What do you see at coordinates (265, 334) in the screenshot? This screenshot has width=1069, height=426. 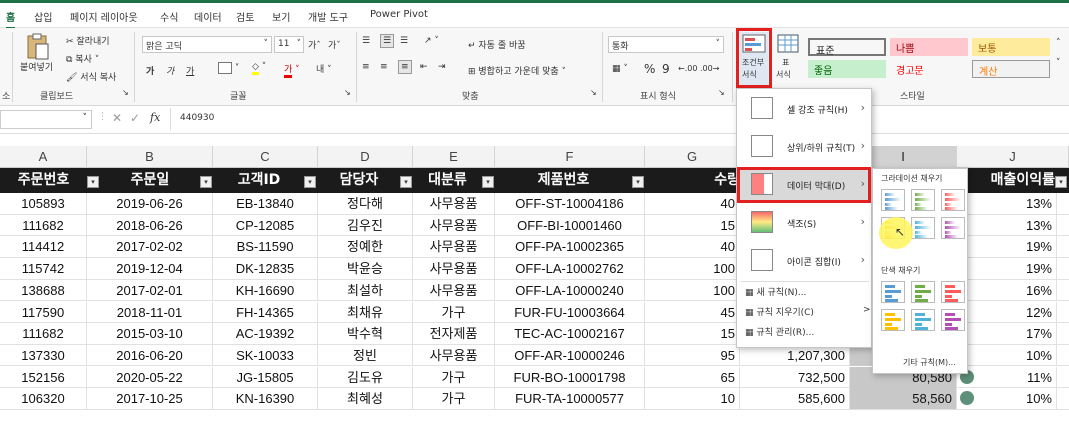 I see `cell-customer-id: AC-19392` at bounding box center [265, 334].